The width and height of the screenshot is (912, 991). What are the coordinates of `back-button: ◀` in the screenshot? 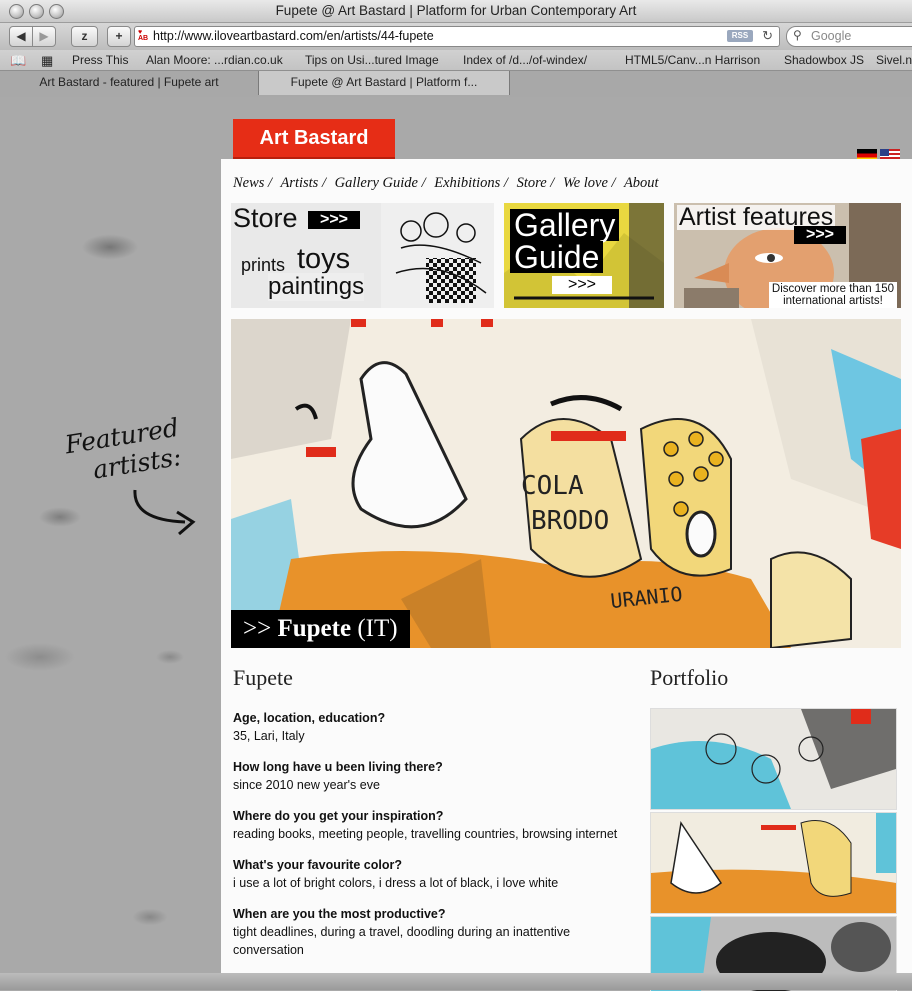 It's located at (21, 36).